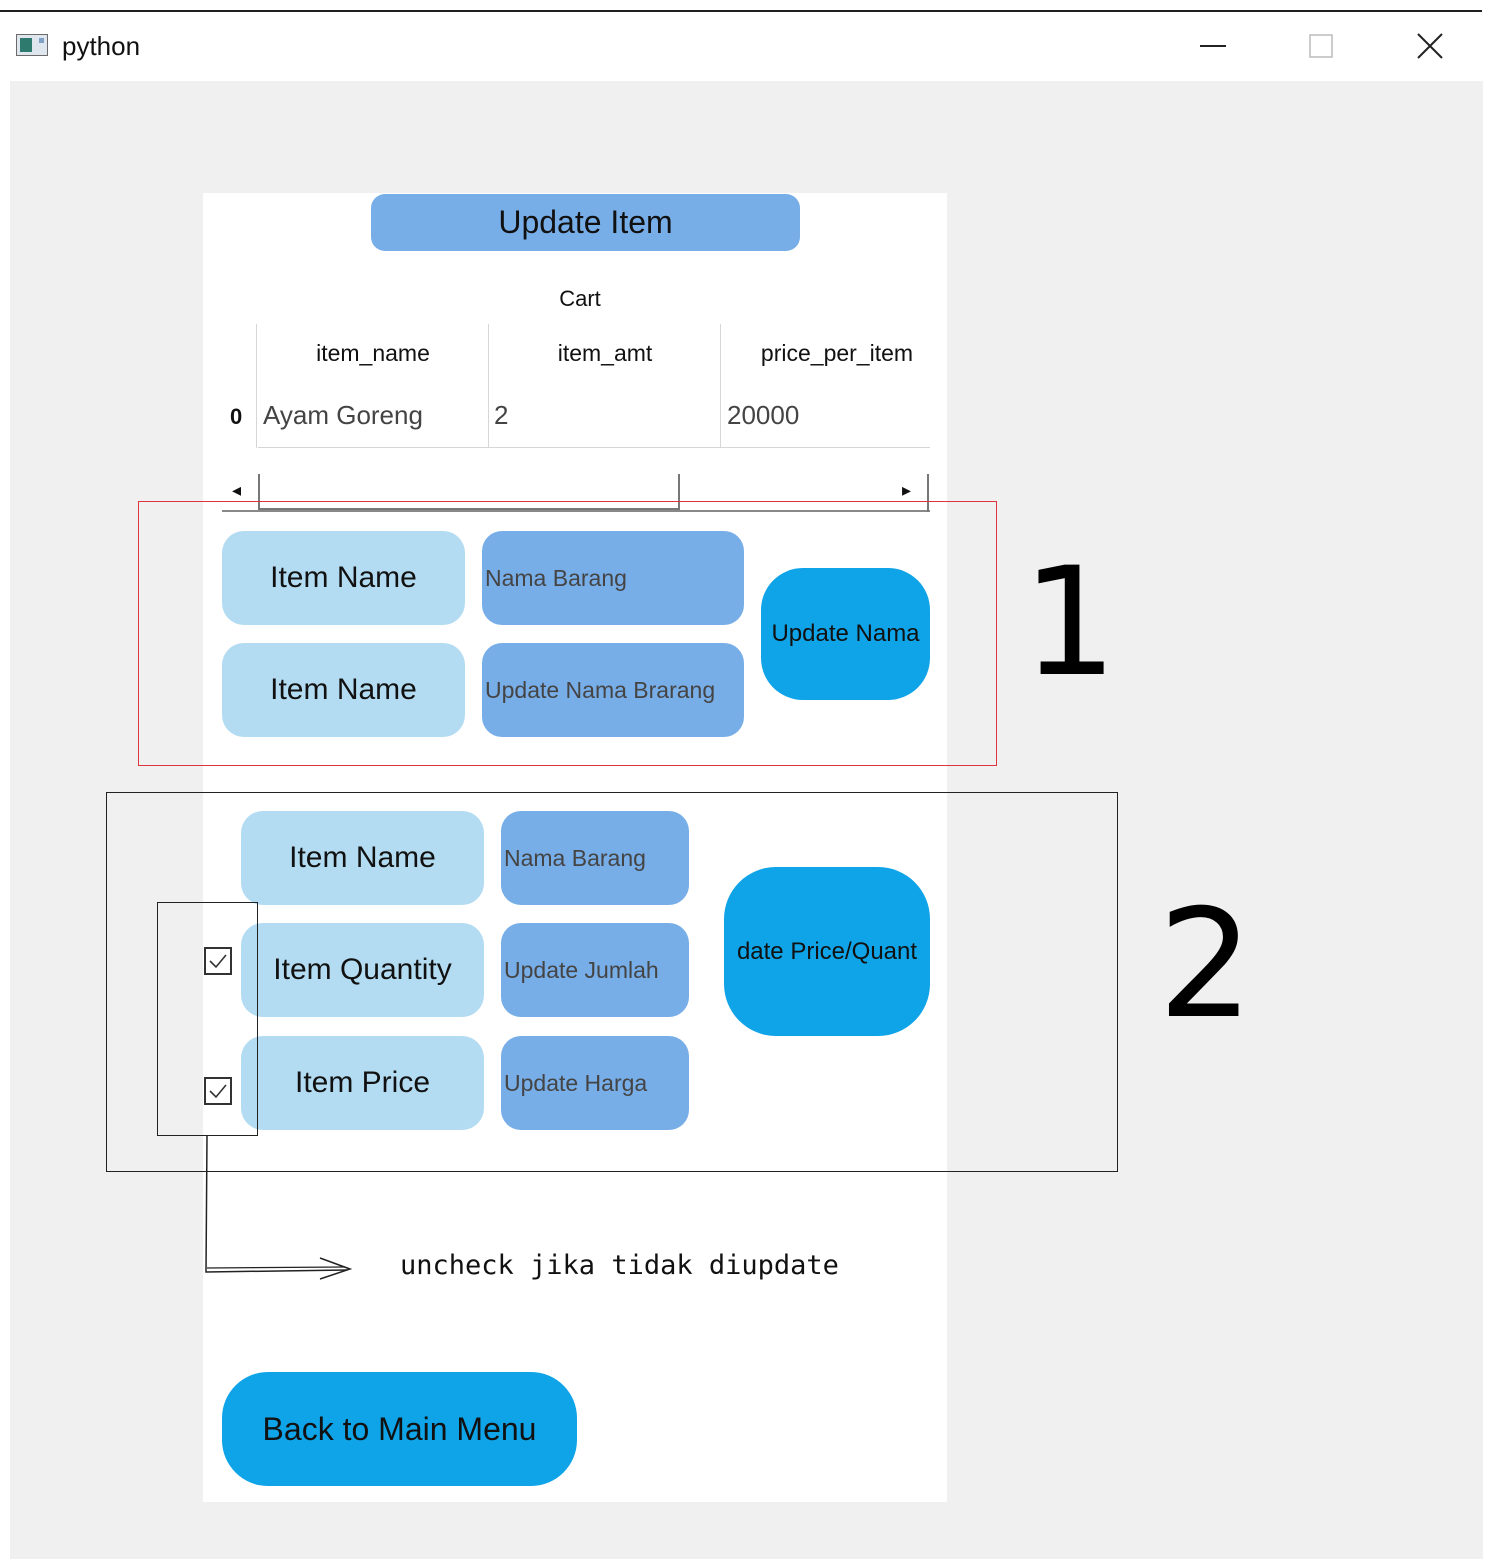 The width and height of the screenshot is (1492, 1559). I want to click on scroll-left-arrow-icon: ◂, so click(236, 490).